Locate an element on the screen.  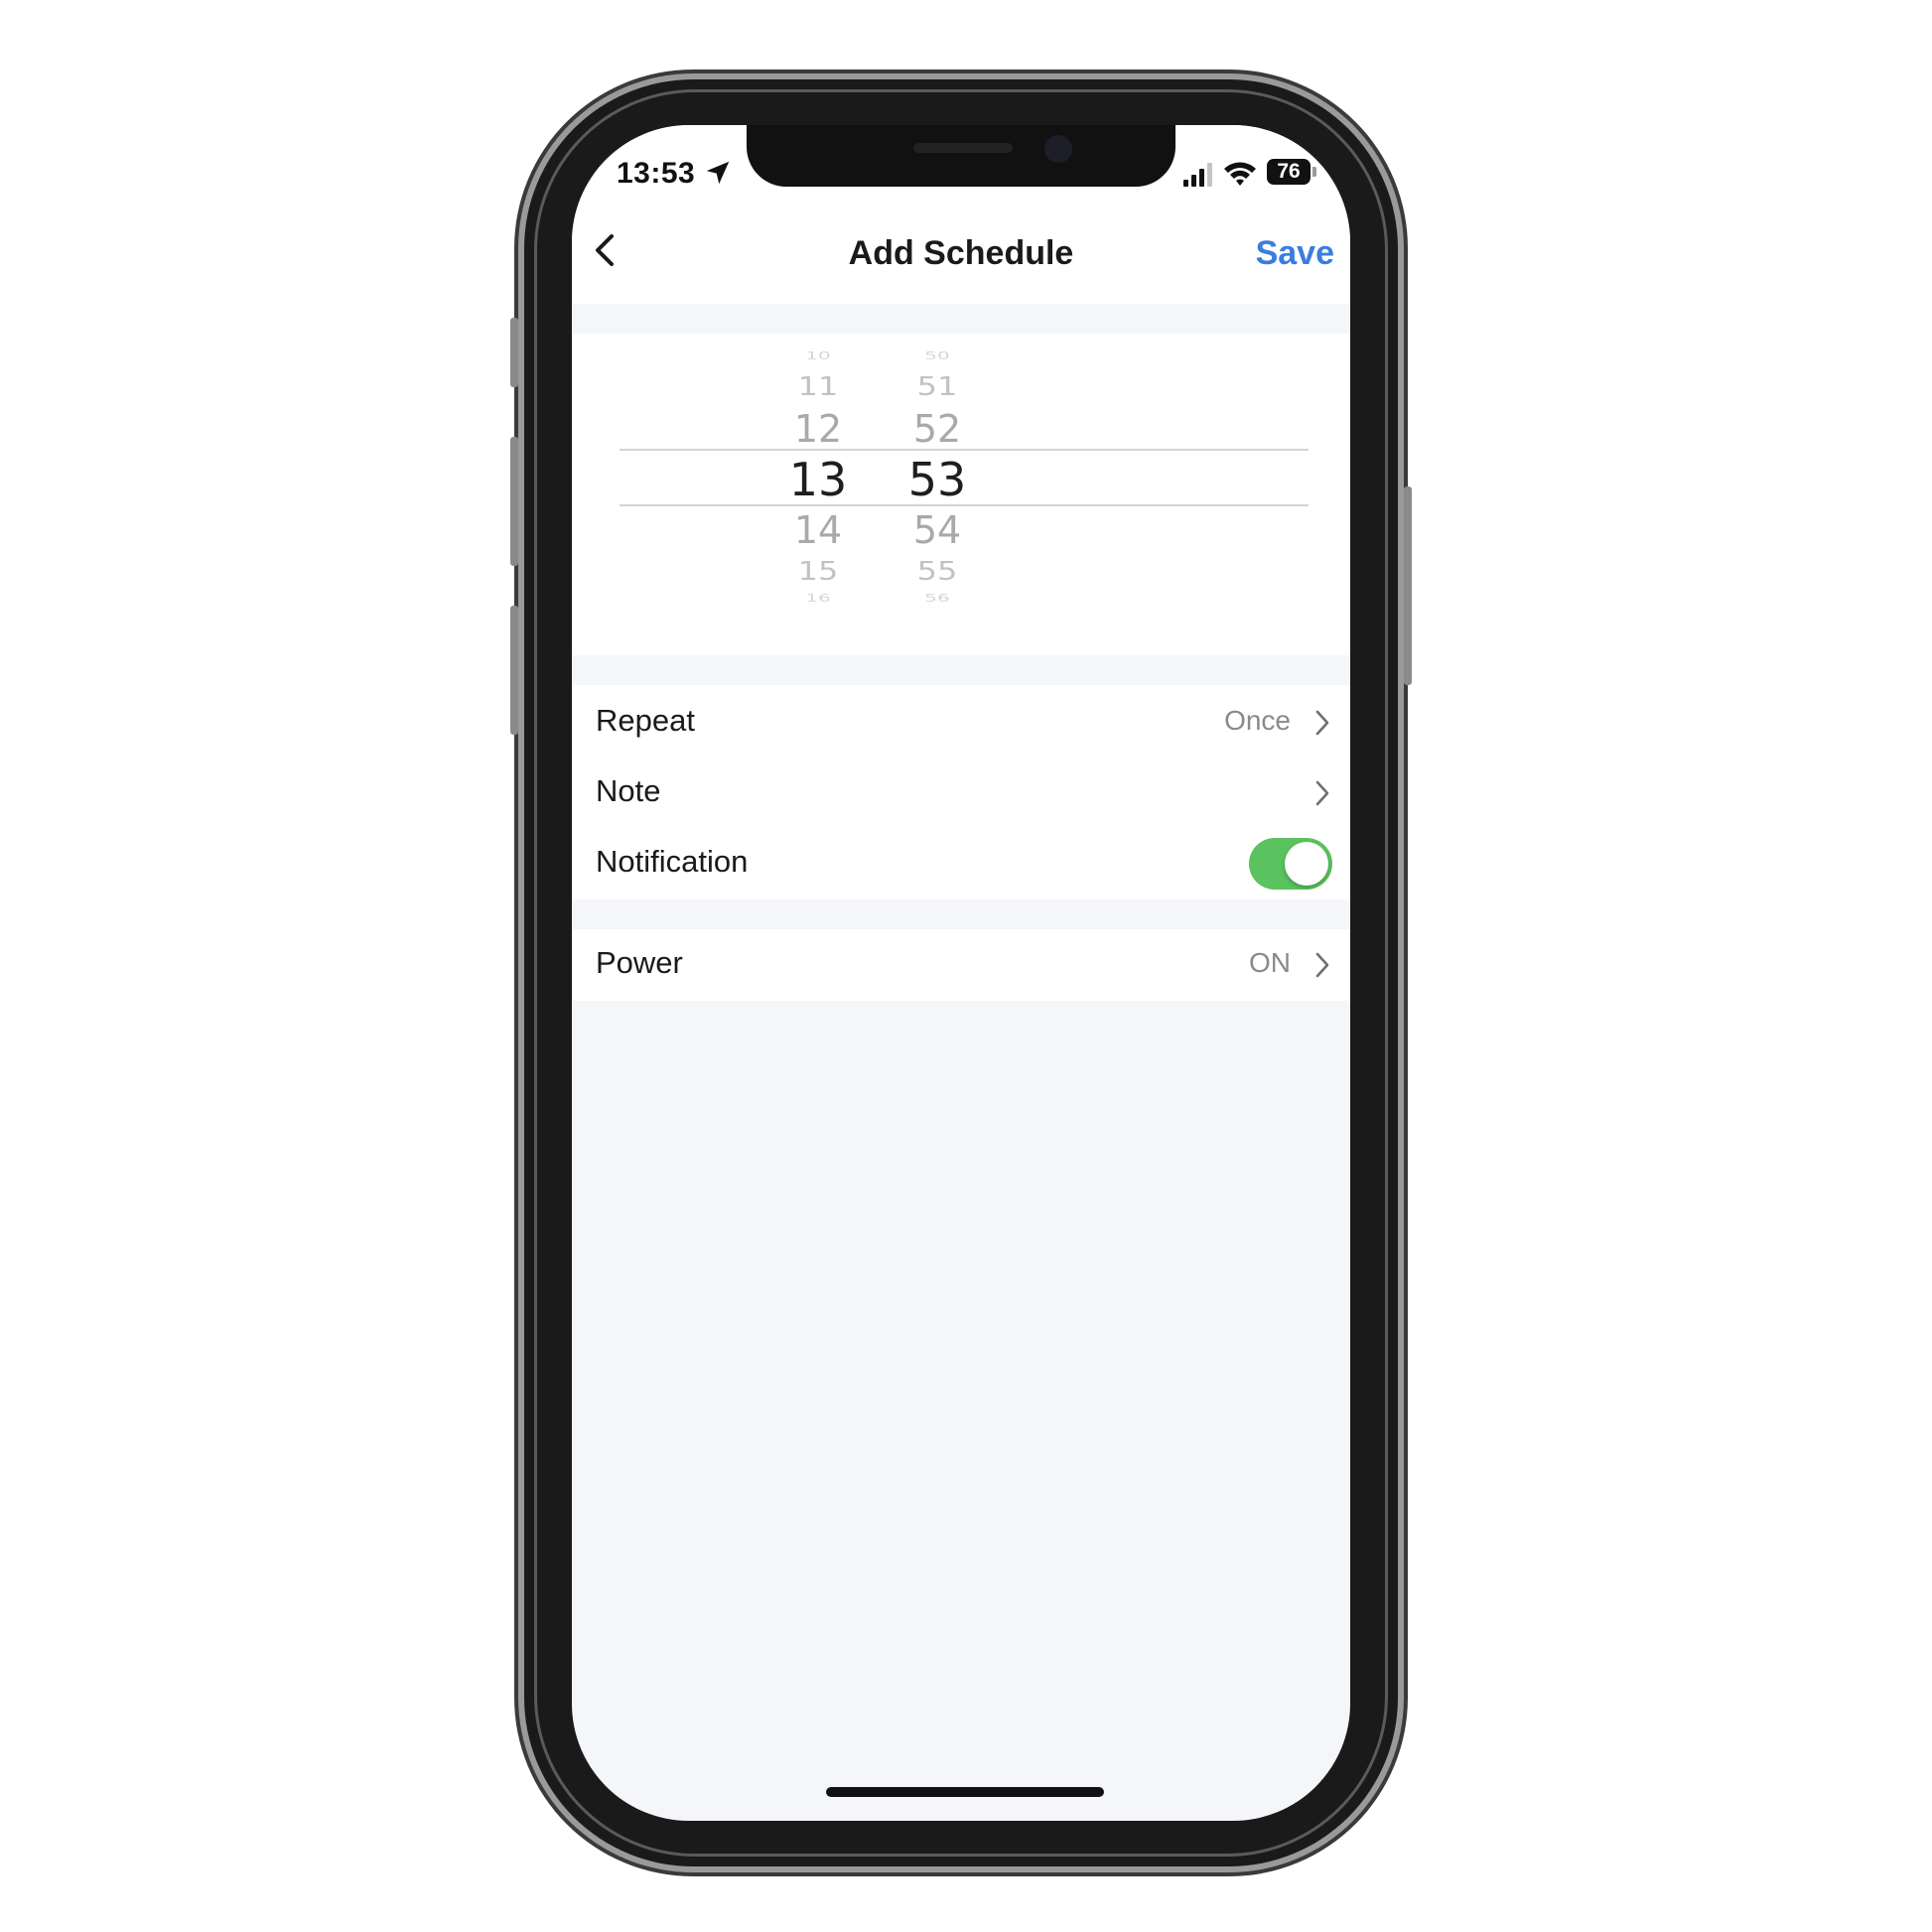
hour-wheel: 10 11 12 13 14 15 16 is located at coordinates (818, 495).